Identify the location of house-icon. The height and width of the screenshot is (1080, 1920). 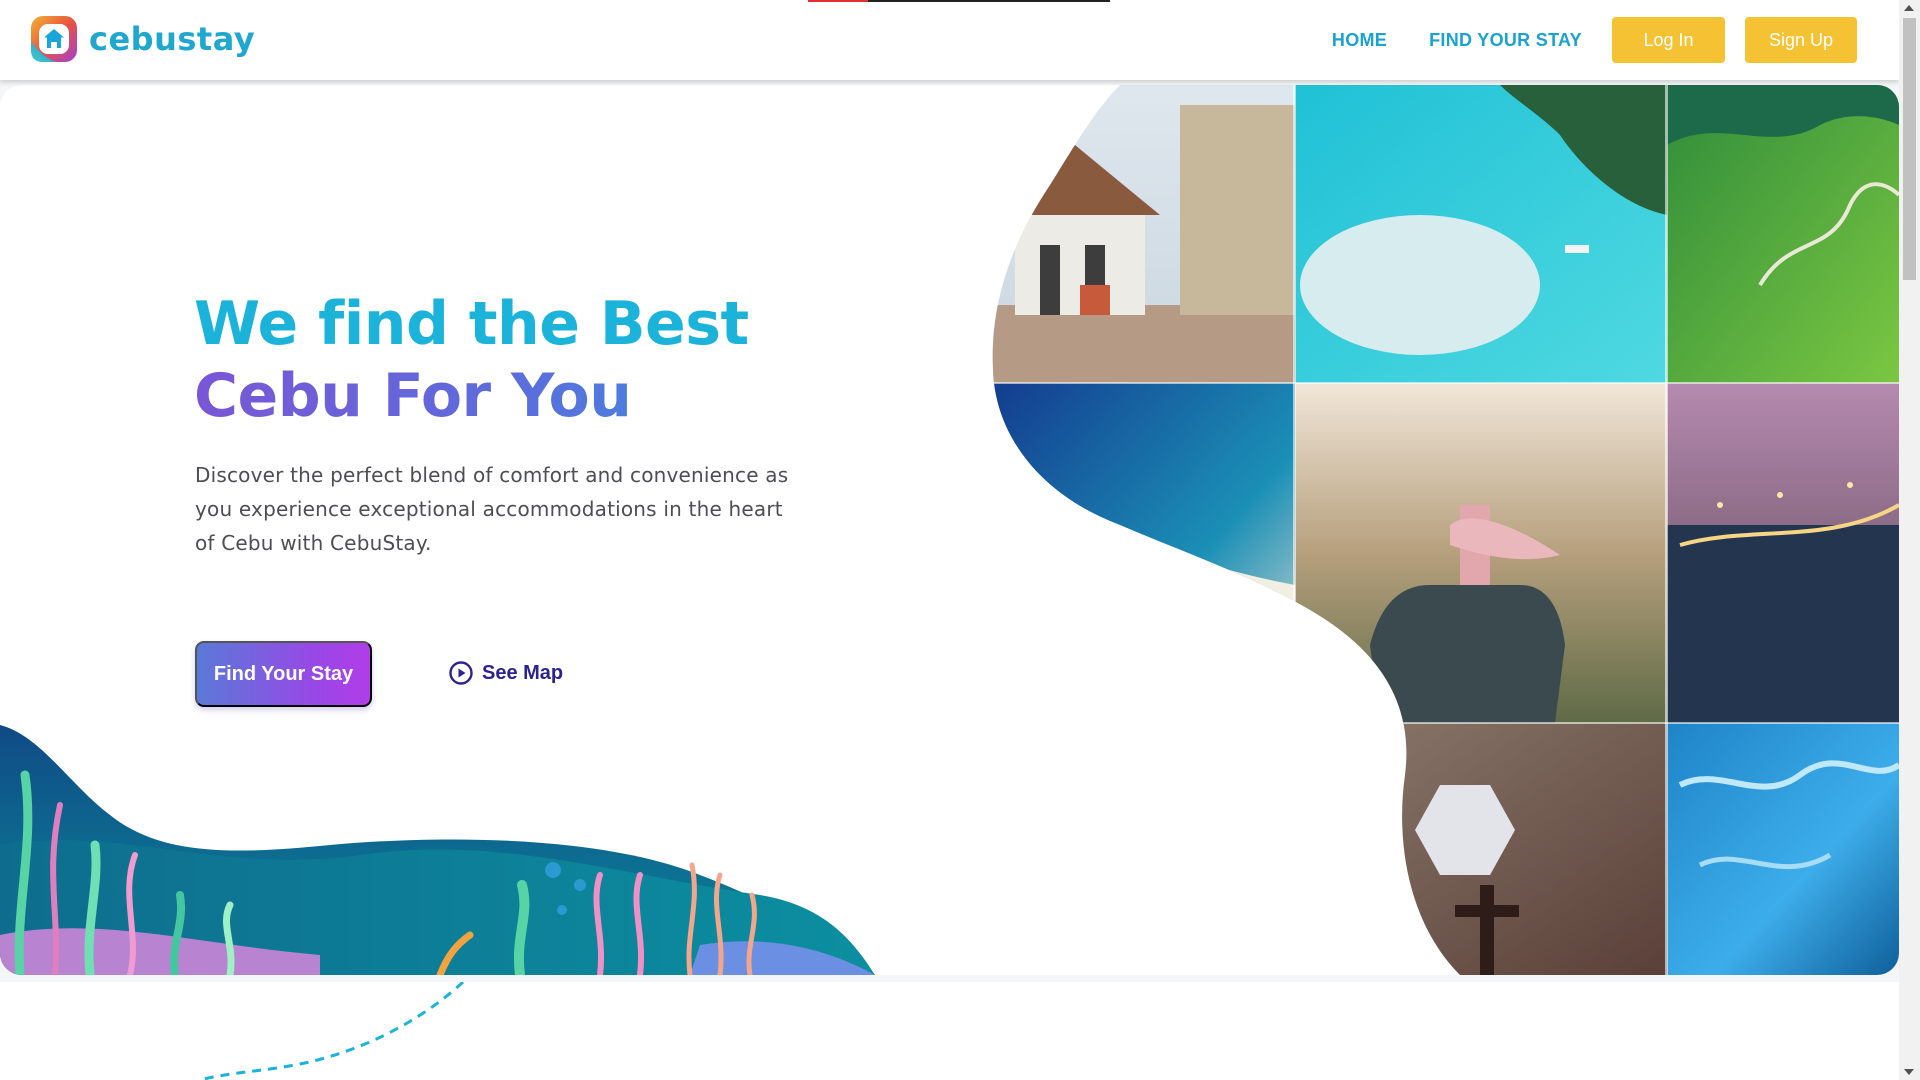
(54, 39).